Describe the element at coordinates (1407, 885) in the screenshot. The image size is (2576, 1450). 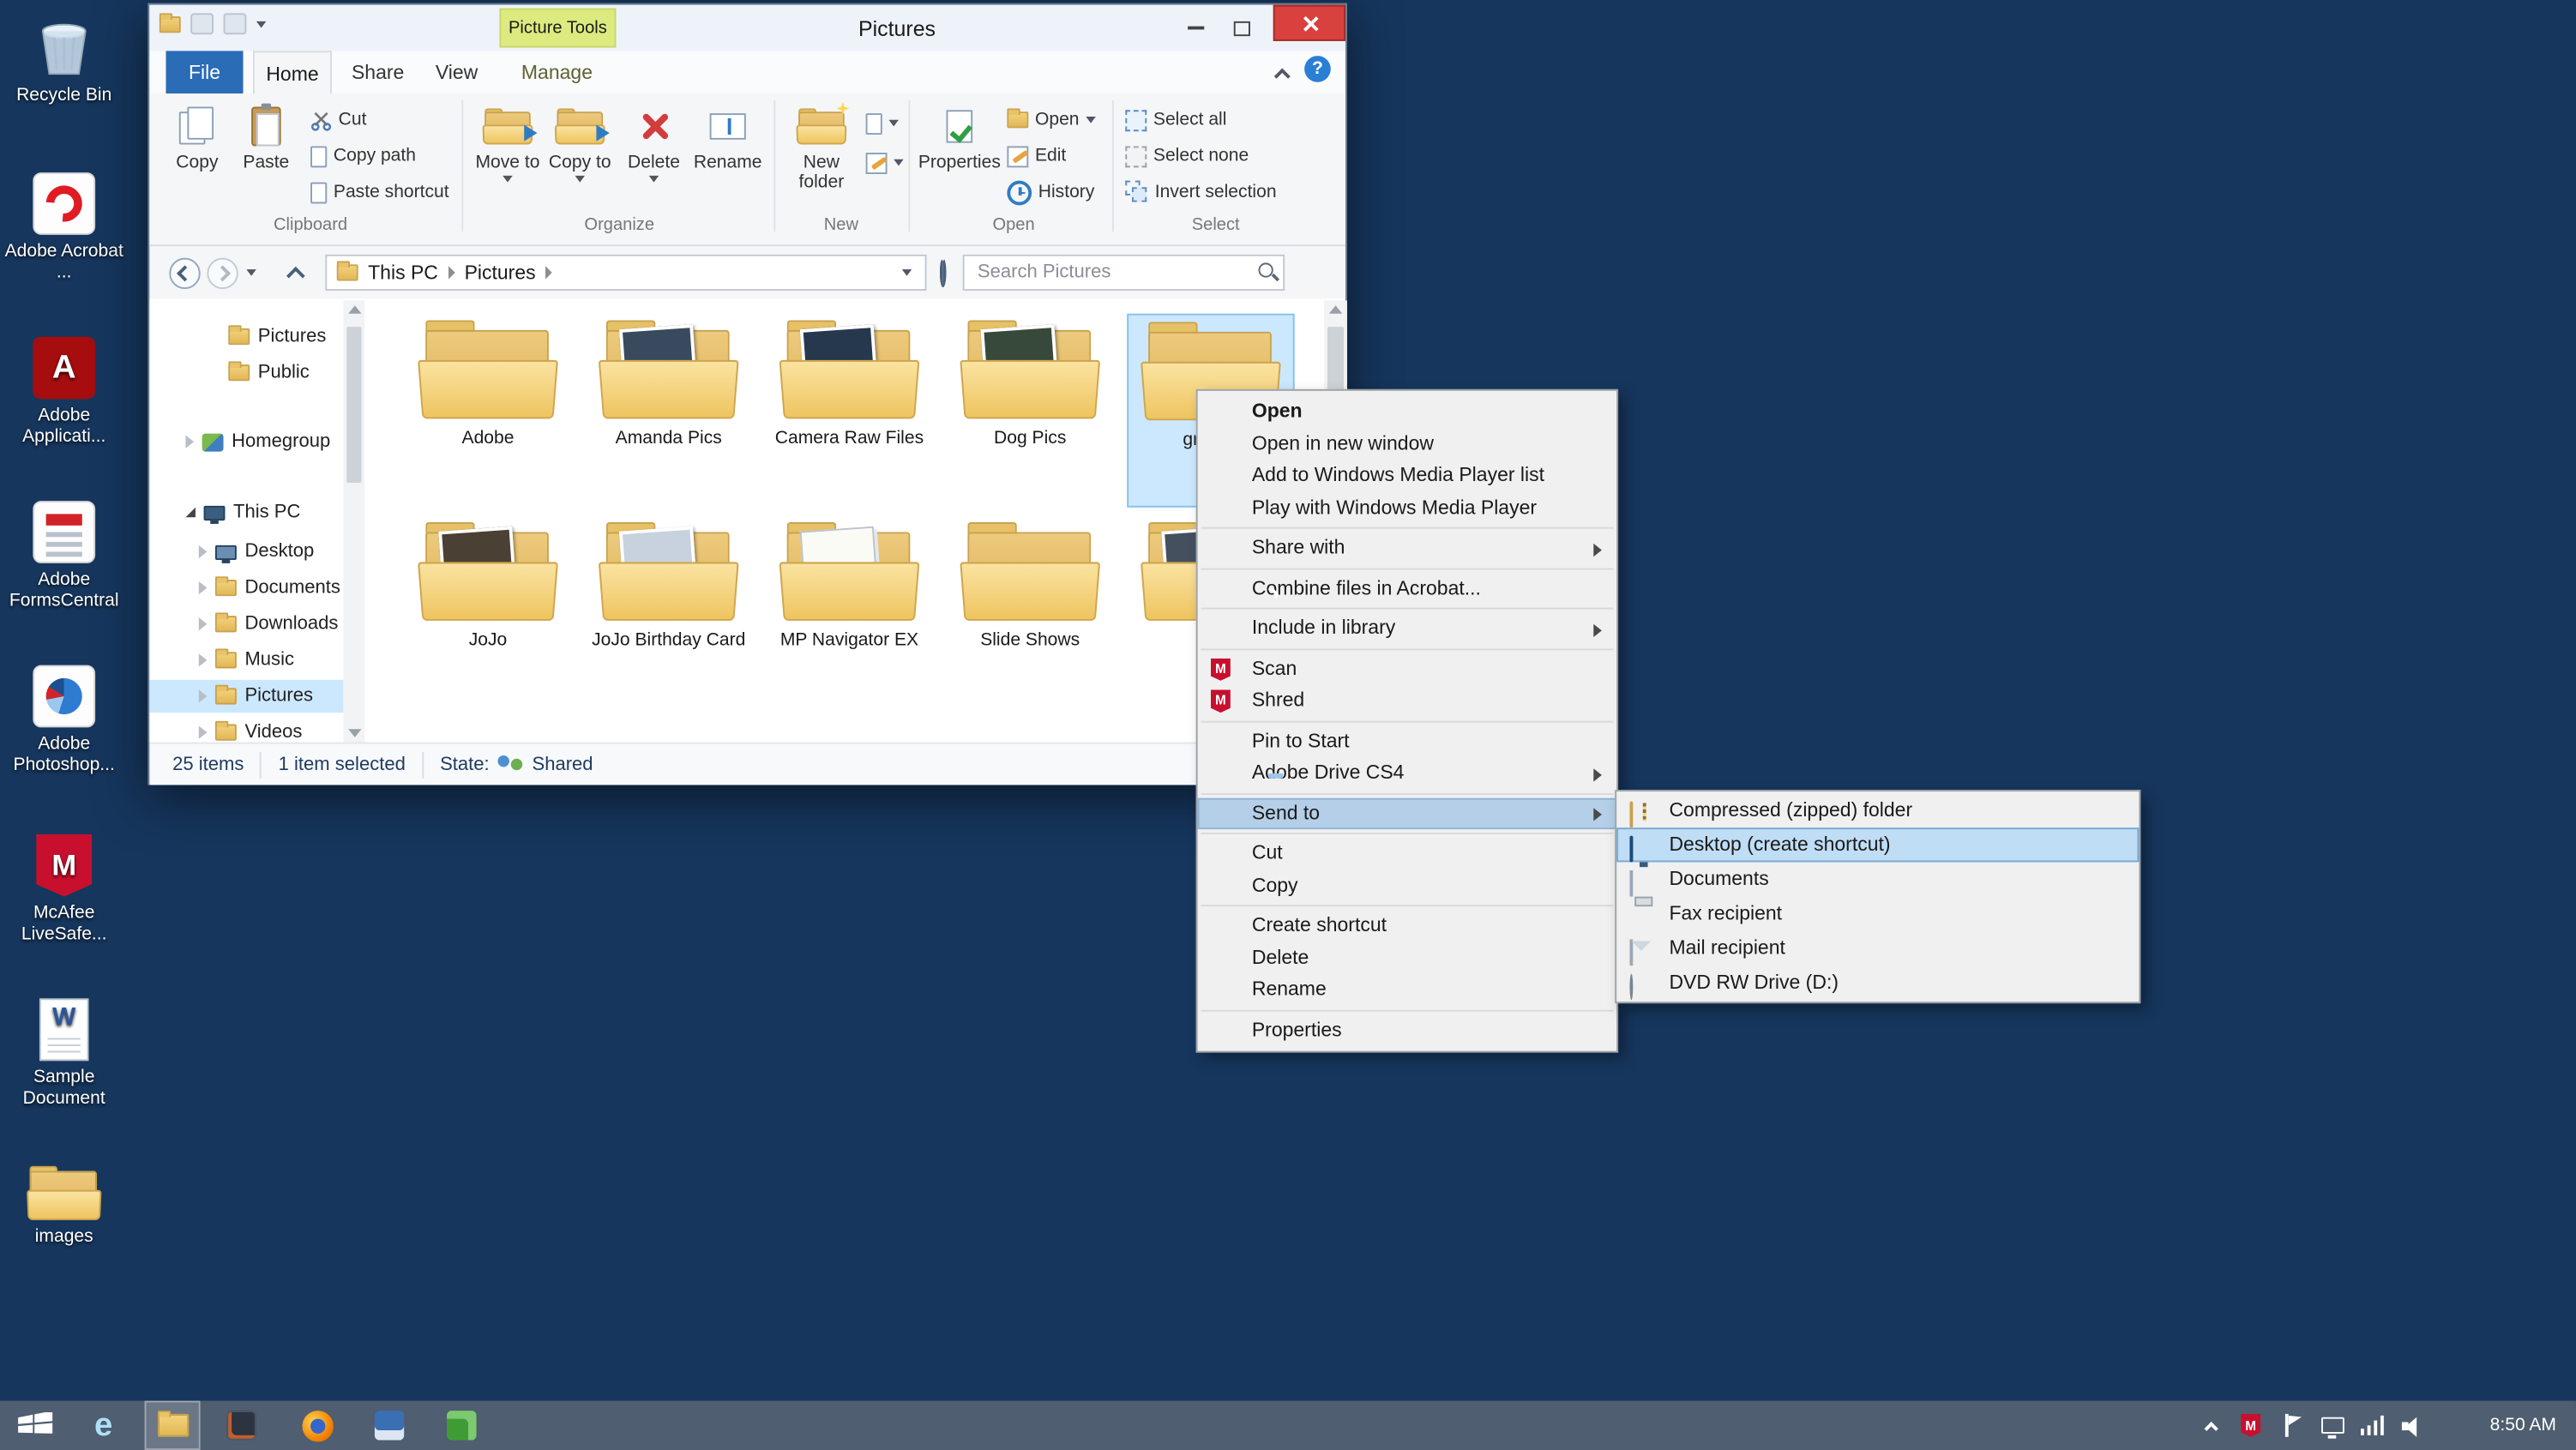
I see `menu-item-copy: Copy` at that location.